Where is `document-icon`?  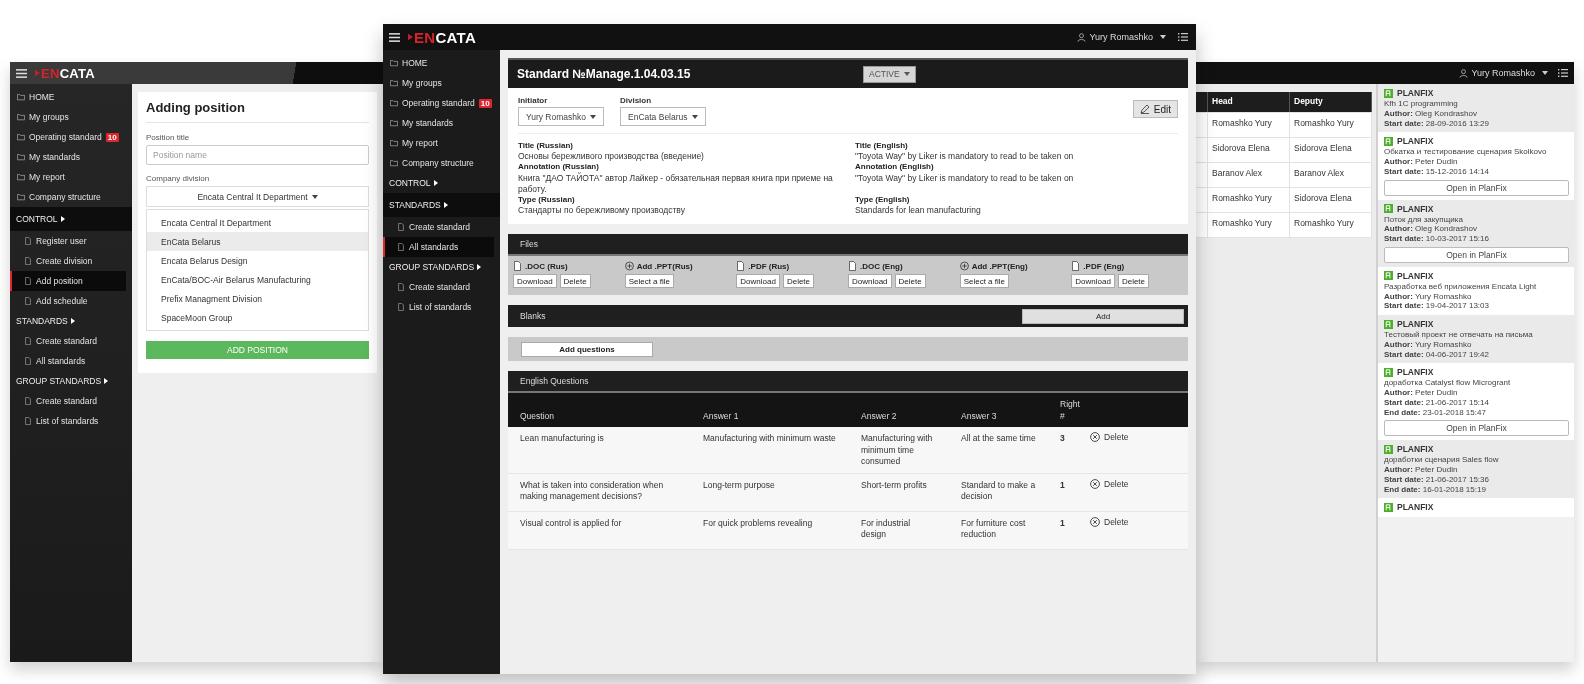
document-icon is located at coordinates (401, 227).